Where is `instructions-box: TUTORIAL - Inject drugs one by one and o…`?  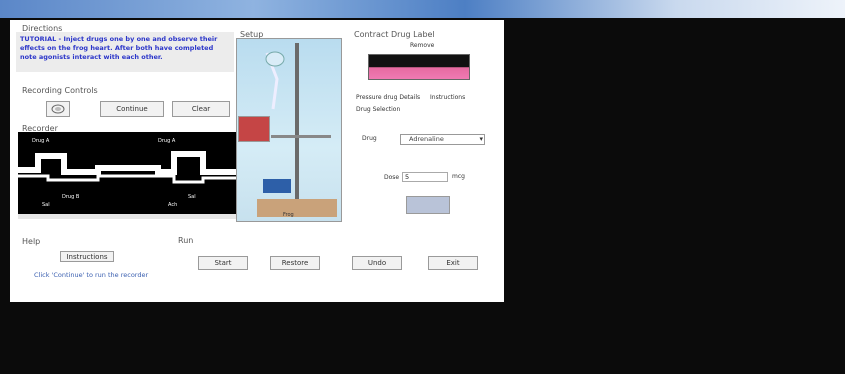 instructions-box: TUTORIAL - Inject drugs one by one and o… is located at coordinates (125, 52).